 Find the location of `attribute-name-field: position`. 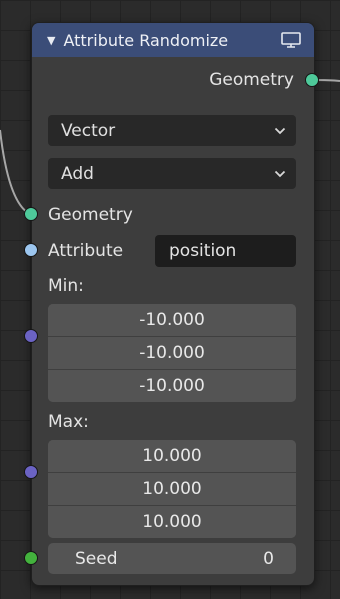

attribute-name-field: position is located at coordinates (225, 251).